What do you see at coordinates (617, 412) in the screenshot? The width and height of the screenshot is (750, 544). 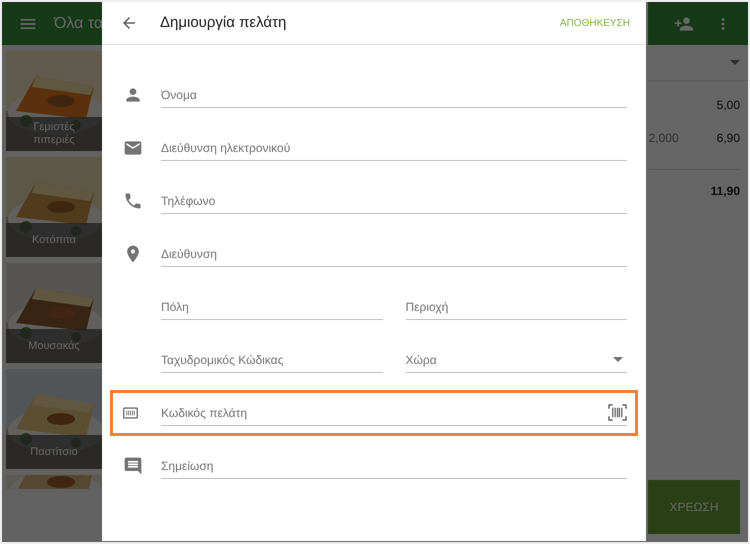 I see `barcode-scanner-icon` at bounding box center [617, 412].